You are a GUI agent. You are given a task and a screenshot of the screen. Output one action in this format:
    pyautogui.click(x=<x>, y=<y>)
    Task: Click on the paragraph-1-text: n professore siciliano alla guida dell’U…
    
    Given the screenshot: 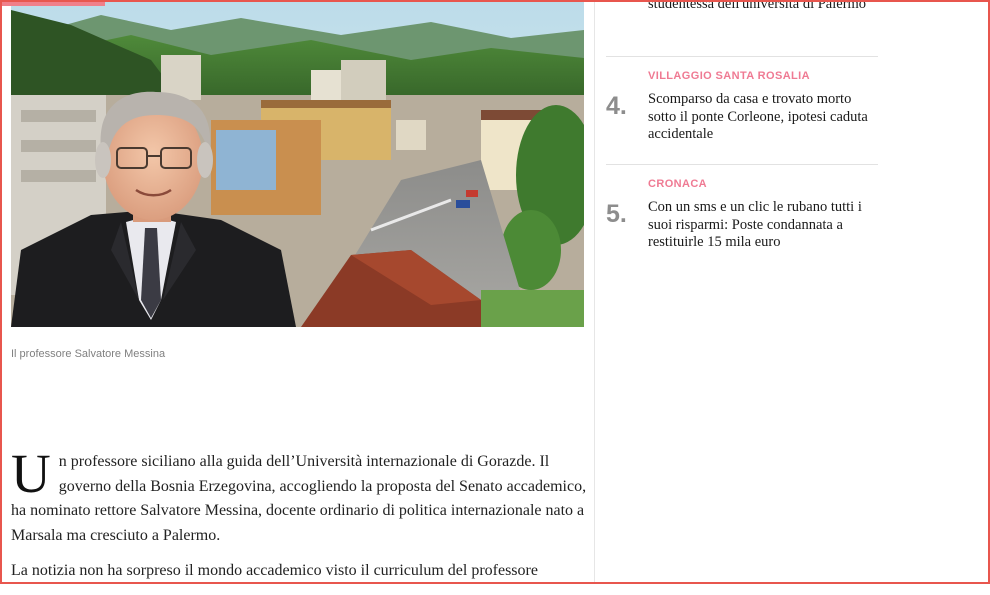 What is the action you would take?
    pyautogui.click(x=299, y=498)
    